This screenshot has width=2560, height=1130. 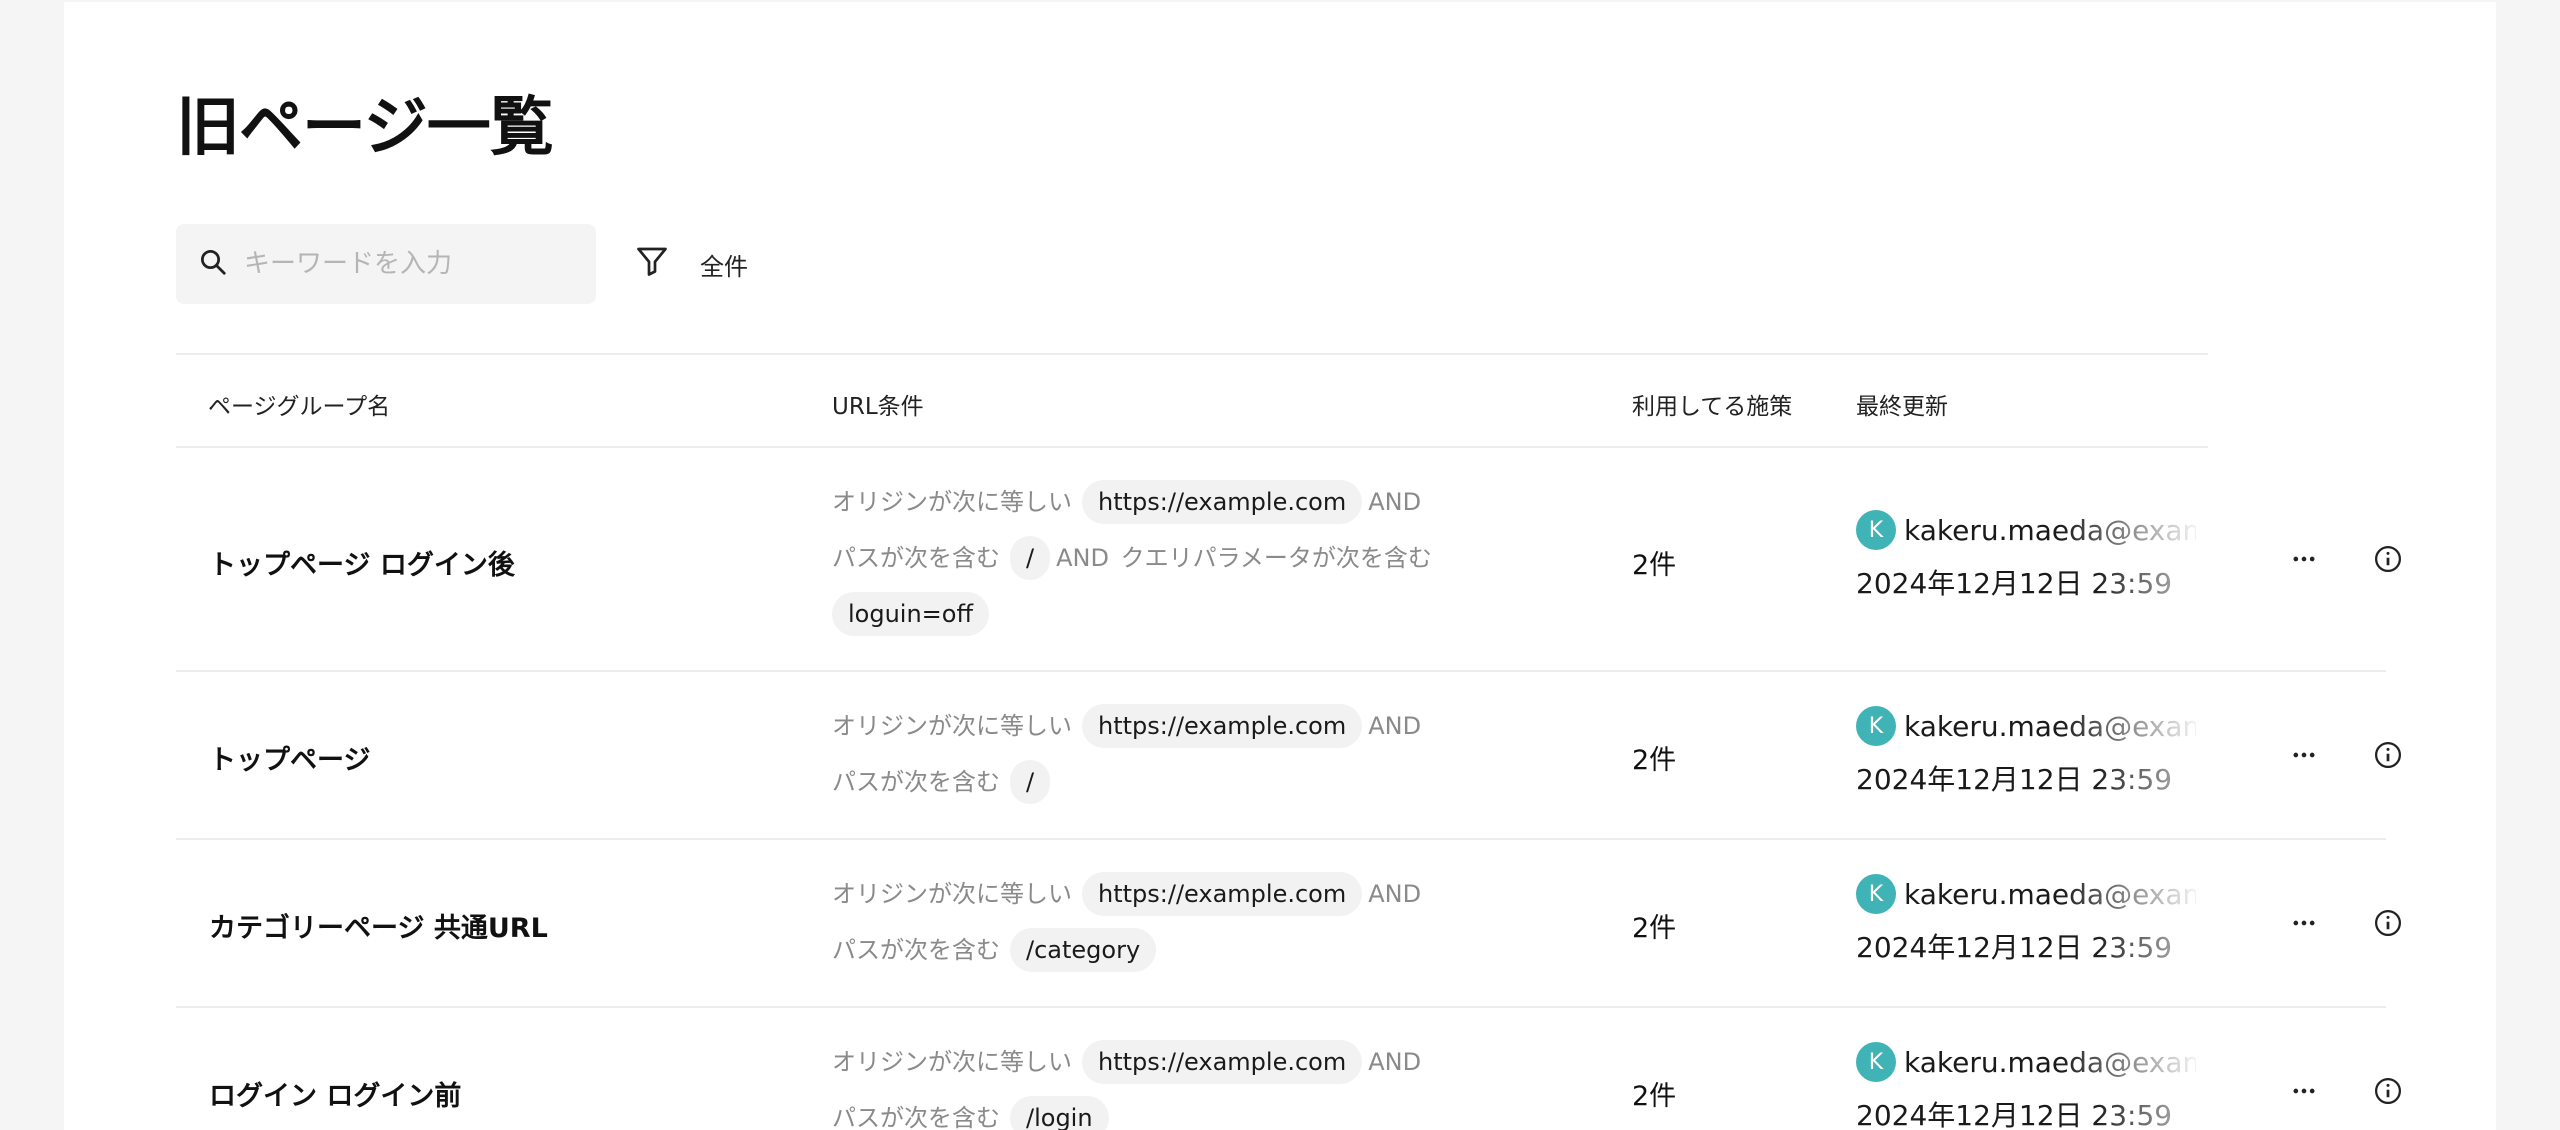 What do you see at coordinates (213, 264) in the screenshot?
I see `search-icon` at bounding box center [213, 264].